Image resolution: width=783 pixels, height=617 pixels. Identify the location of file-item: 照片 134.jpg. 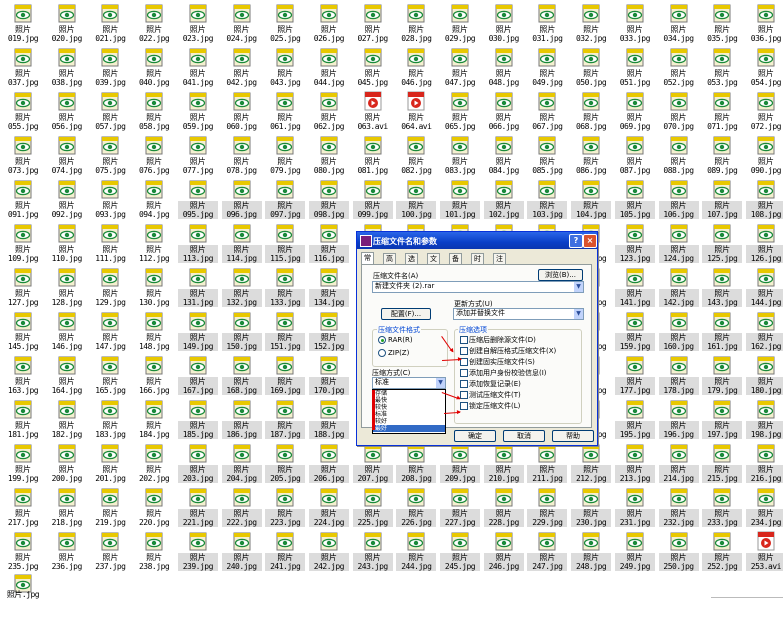
(328, 289).